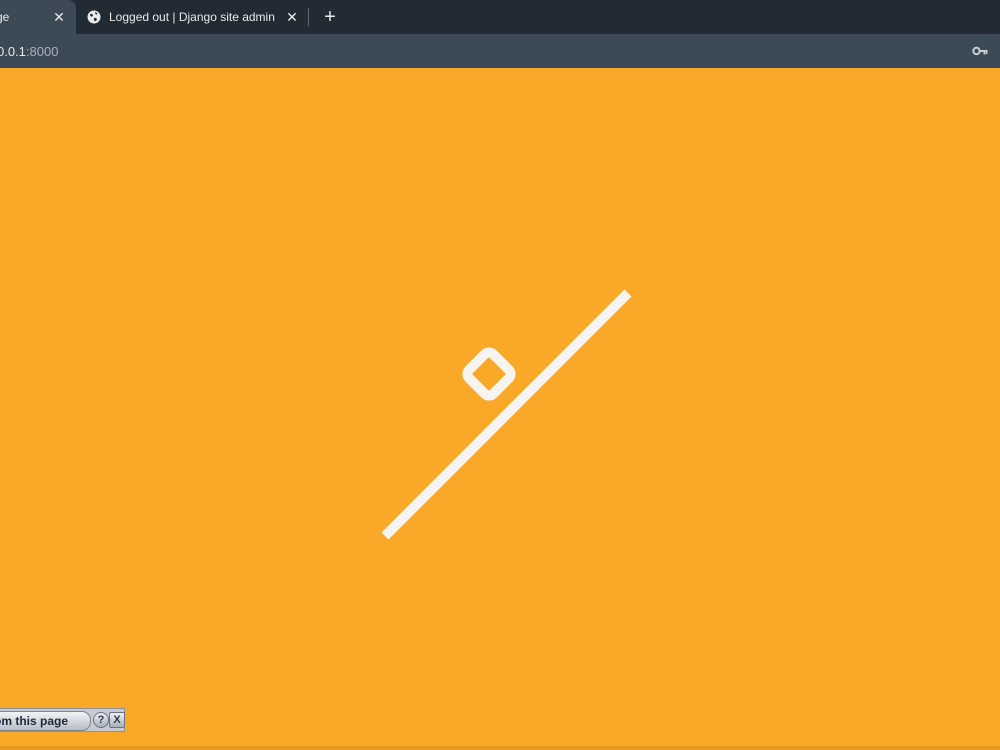 Image resolution: width=1000 pixels, height=750 pixels. Describe the element at coordinates (13, 51) in the screenshot. I see `address-host: 0.0.1` at that location.